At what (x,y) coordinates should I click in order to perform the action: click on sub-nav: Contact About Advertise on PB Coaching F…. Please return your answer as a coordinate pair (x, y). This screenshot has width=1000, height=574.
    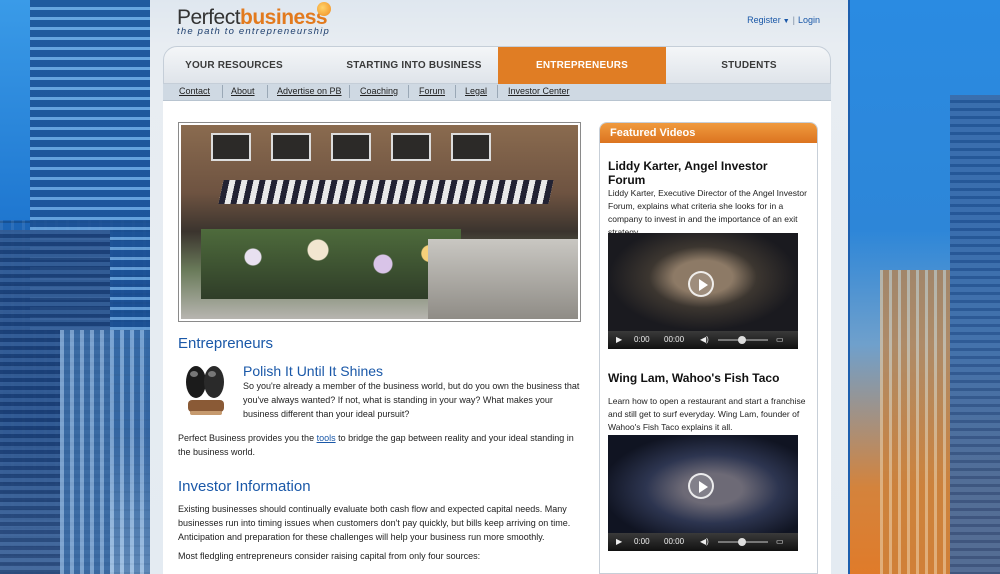
    Looking at the image, I should click on (497, 92).